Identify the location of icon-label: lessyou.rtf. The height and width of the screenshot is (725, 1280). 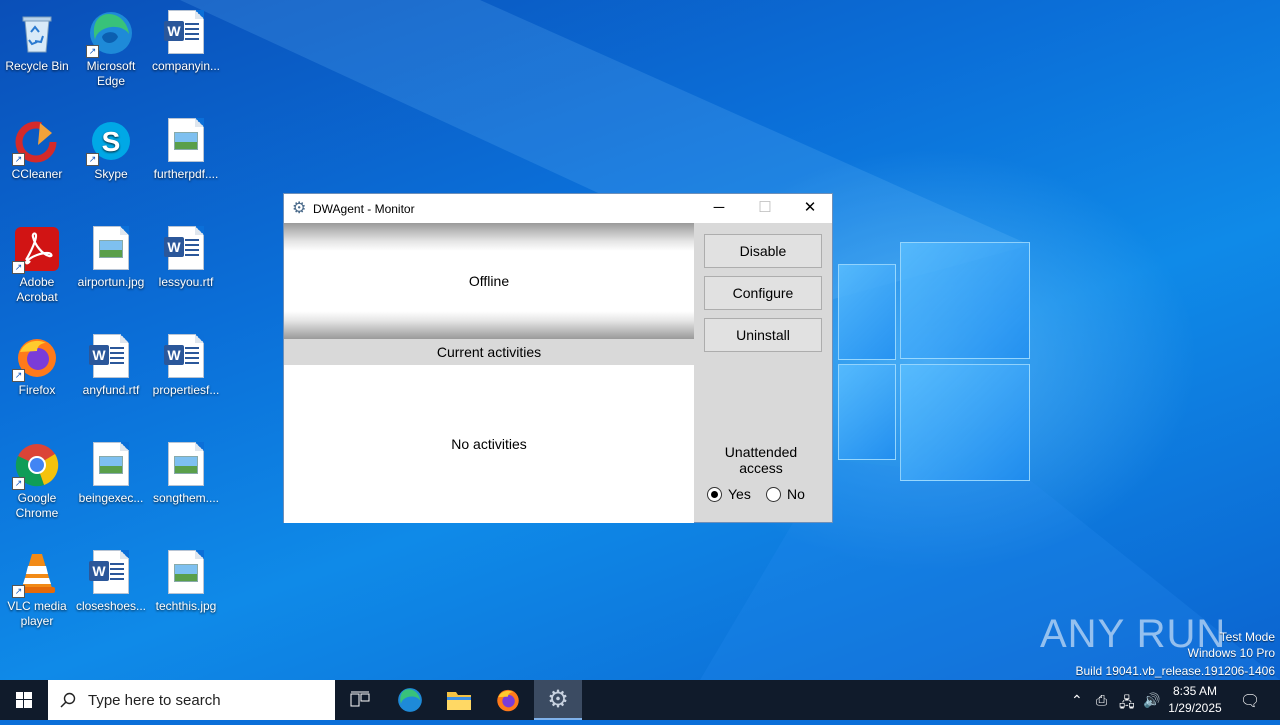
(186, 282).